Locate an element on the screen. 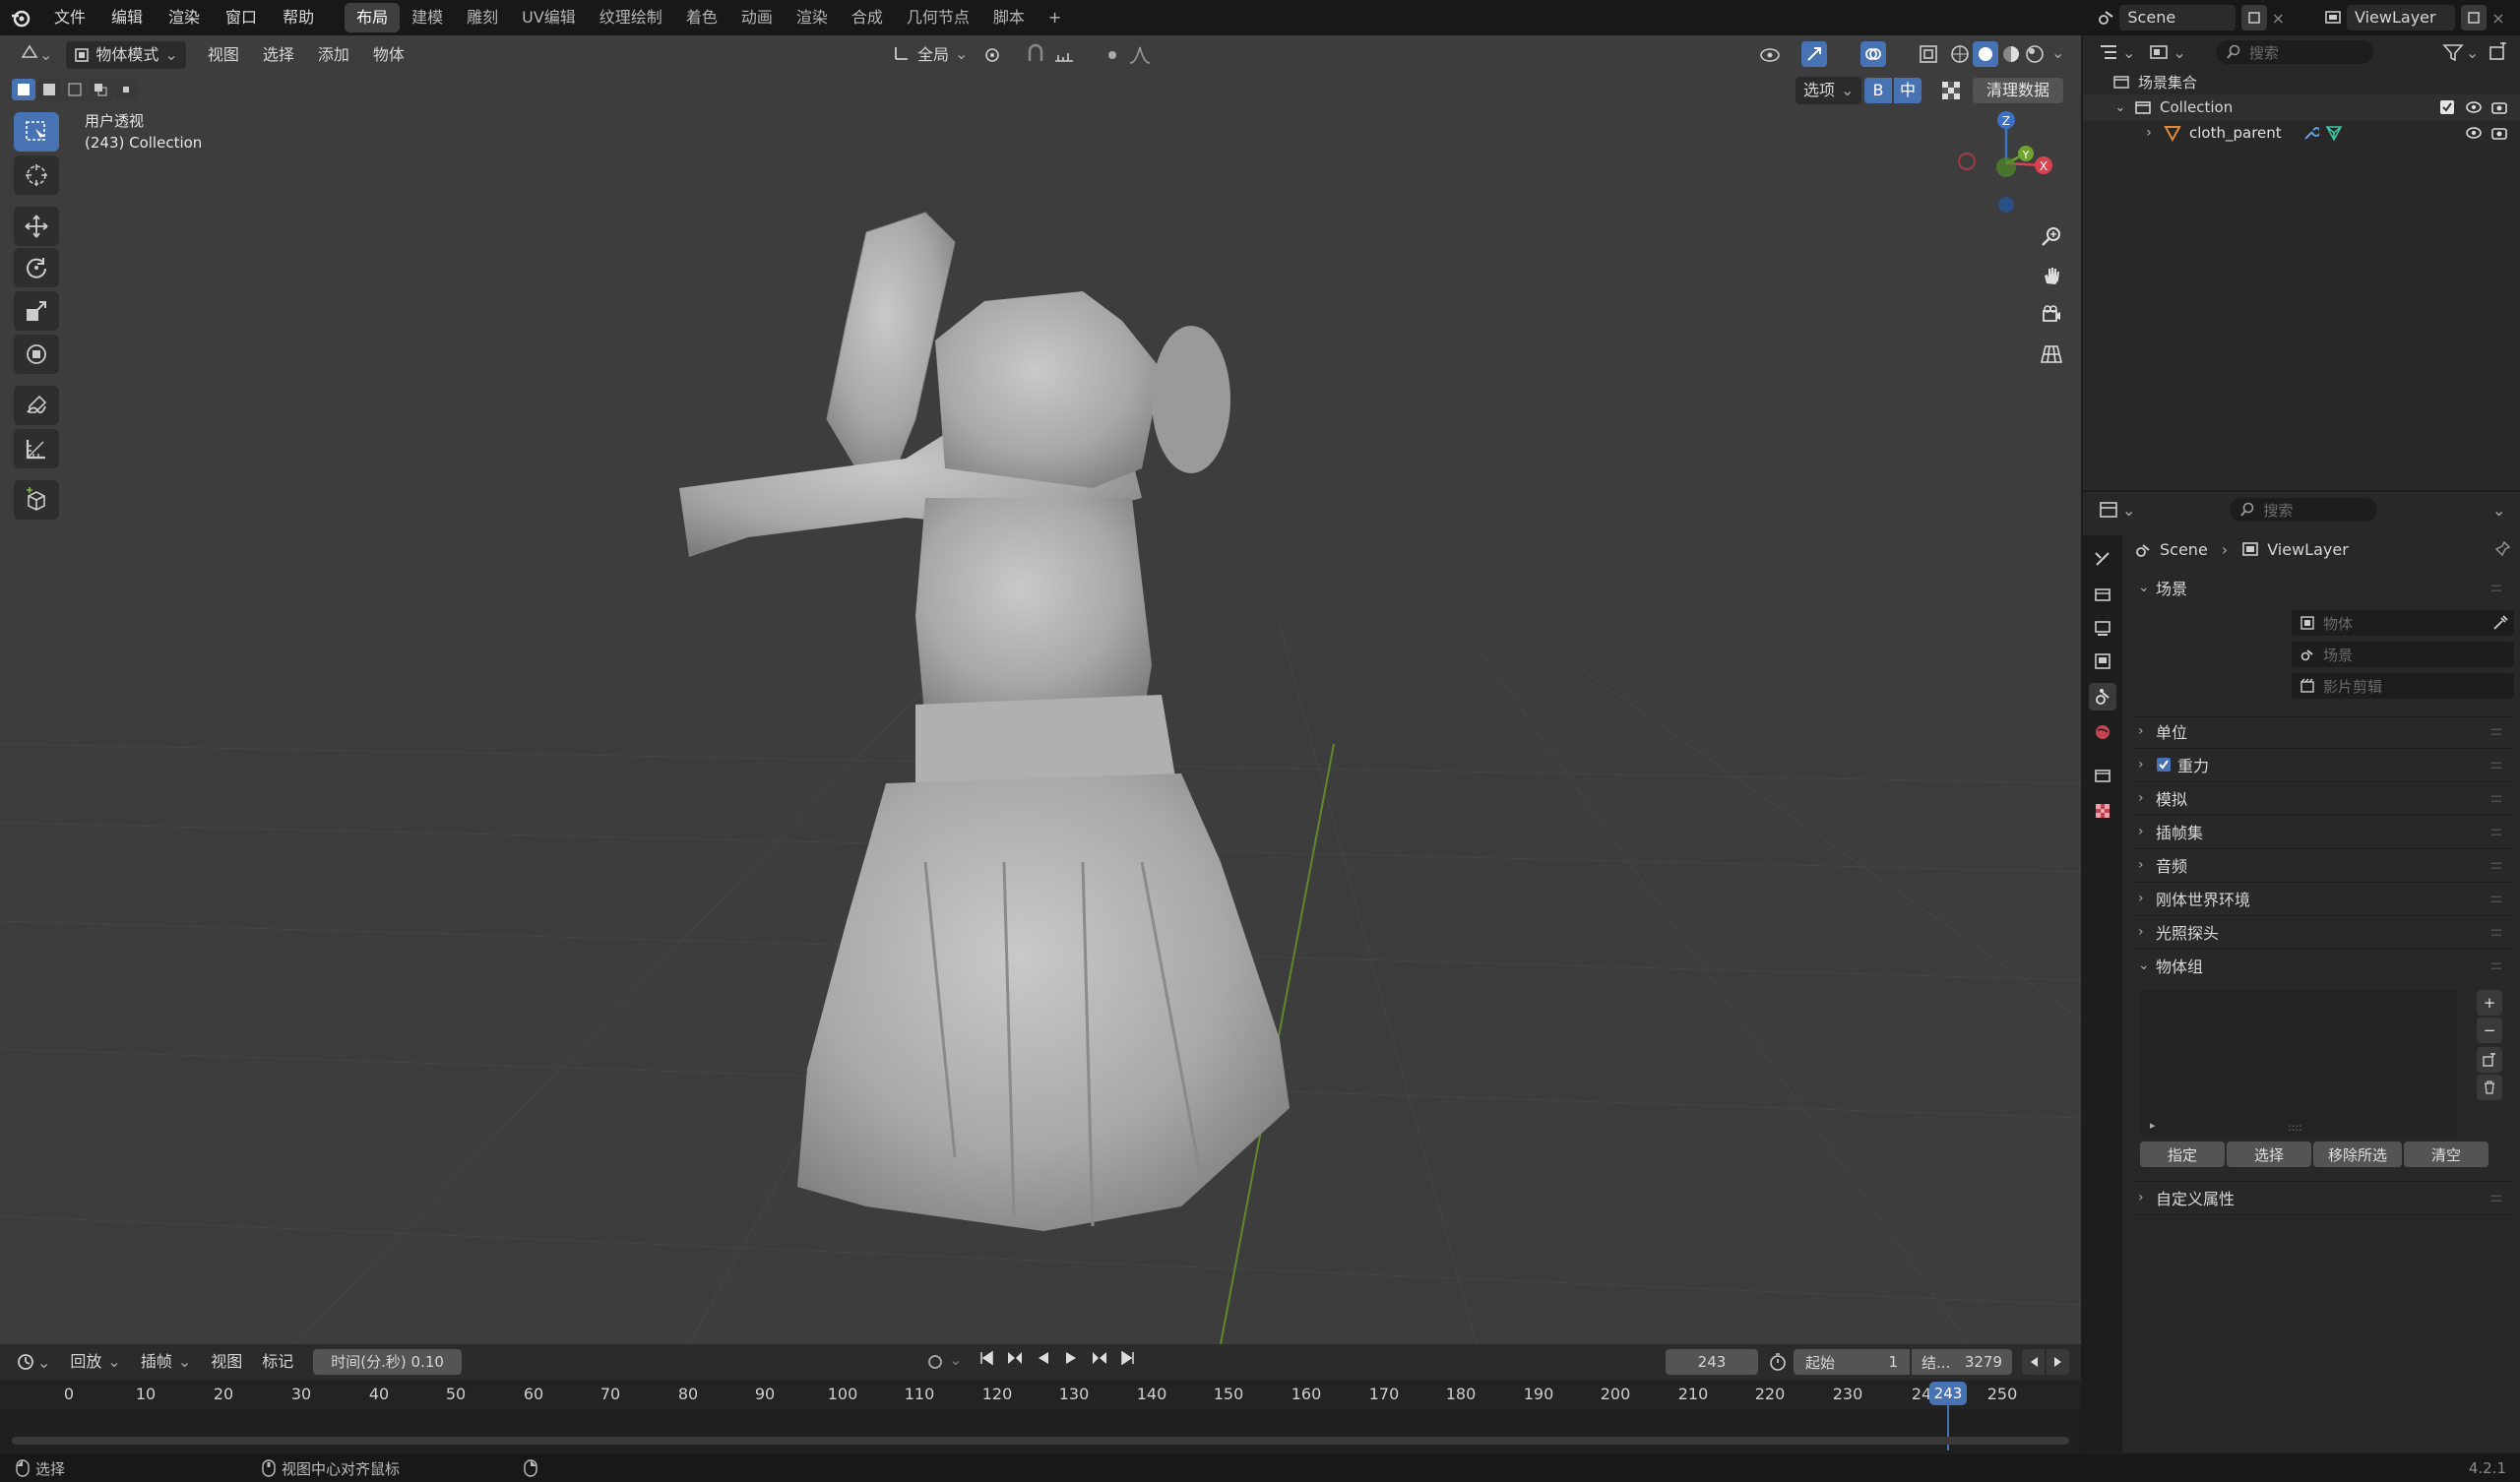  scene-selector: Scene × is located at coordinates (2191, 17).